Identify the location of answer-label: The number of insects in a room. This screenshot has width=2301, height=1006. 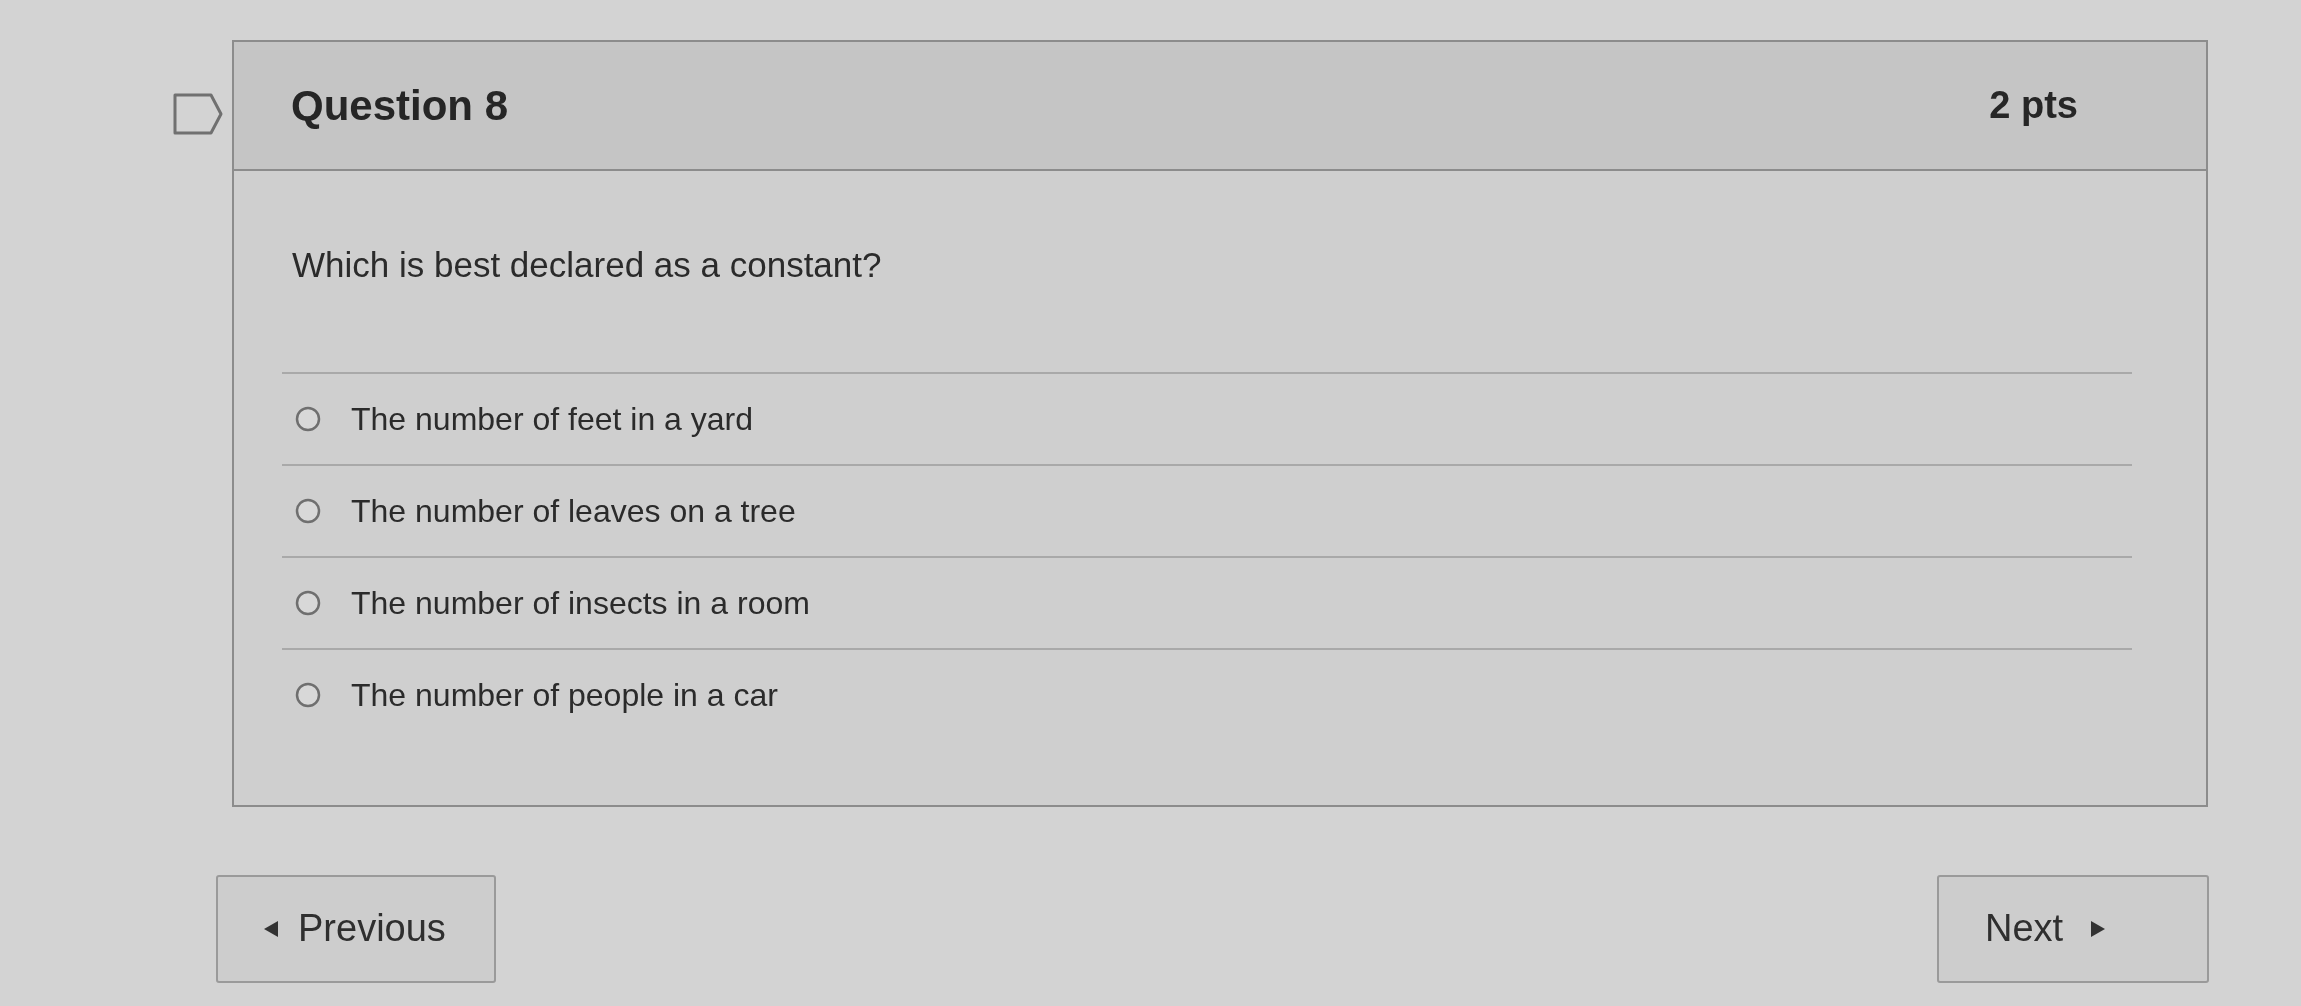
(580, 602).